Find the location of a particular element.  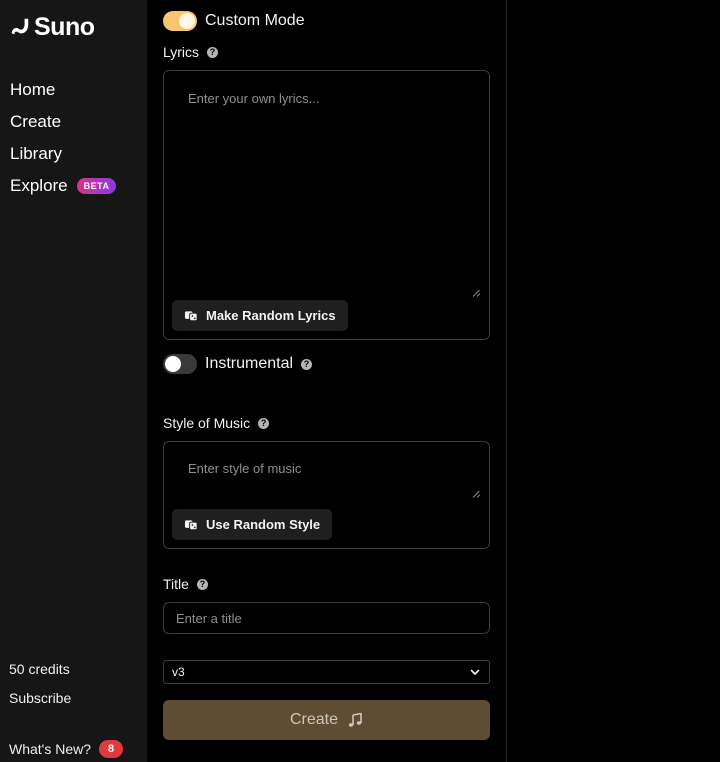

create-button-label: Create is located at coordinates (314, 719).